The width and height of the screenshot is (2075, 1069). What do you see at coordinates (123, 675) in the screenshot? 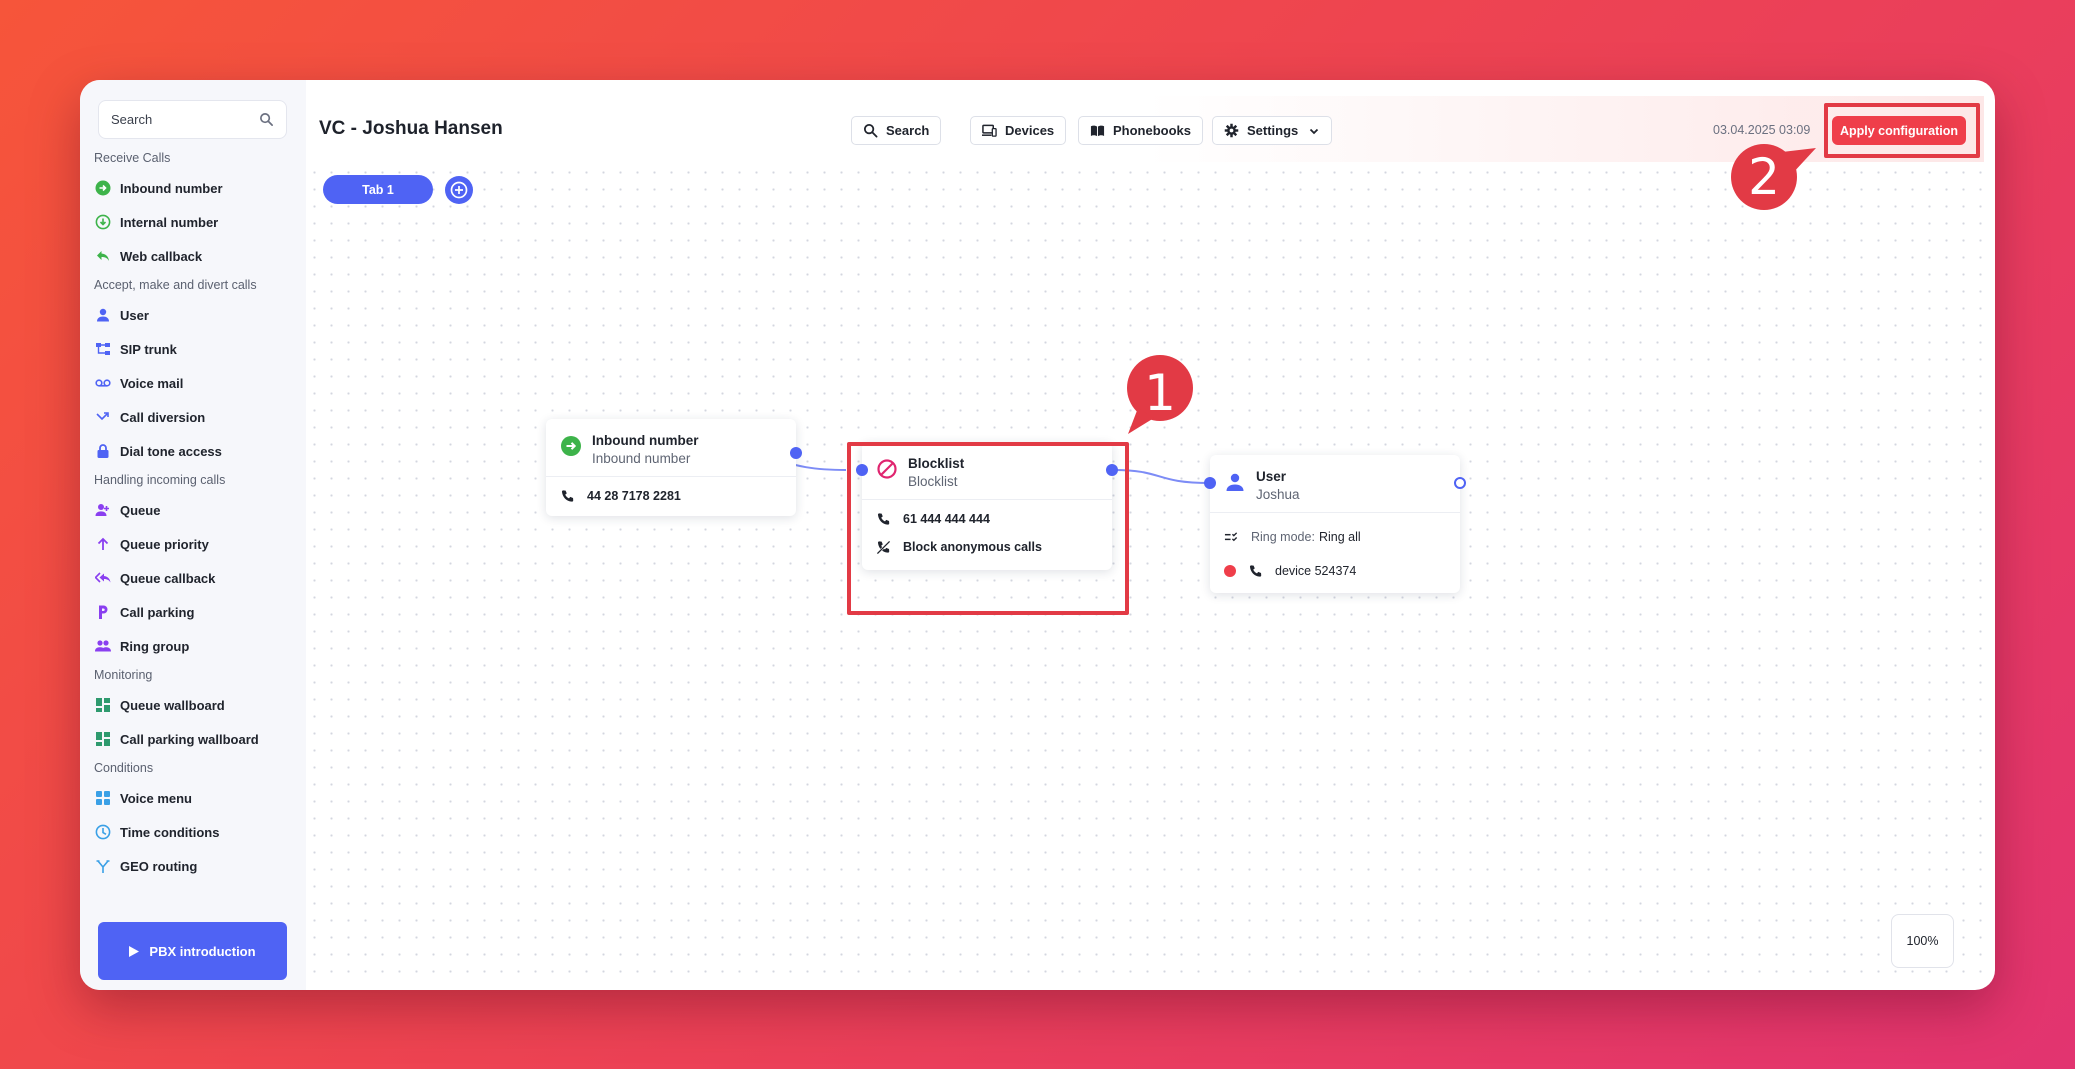
I see `section-title-monitoring: Monitoring` at bounding box center [123, 675].